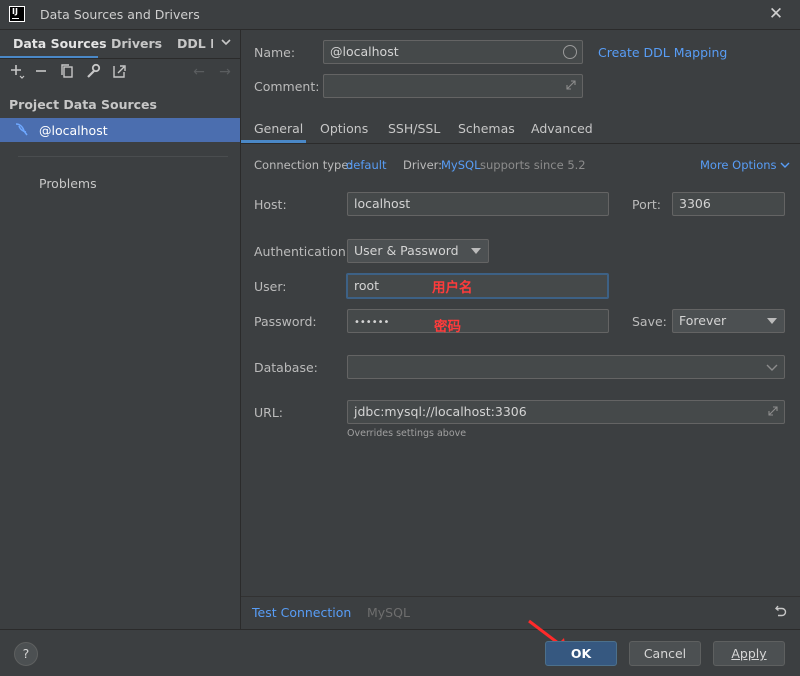  I want to click on user-field: root, so click(477, 286).